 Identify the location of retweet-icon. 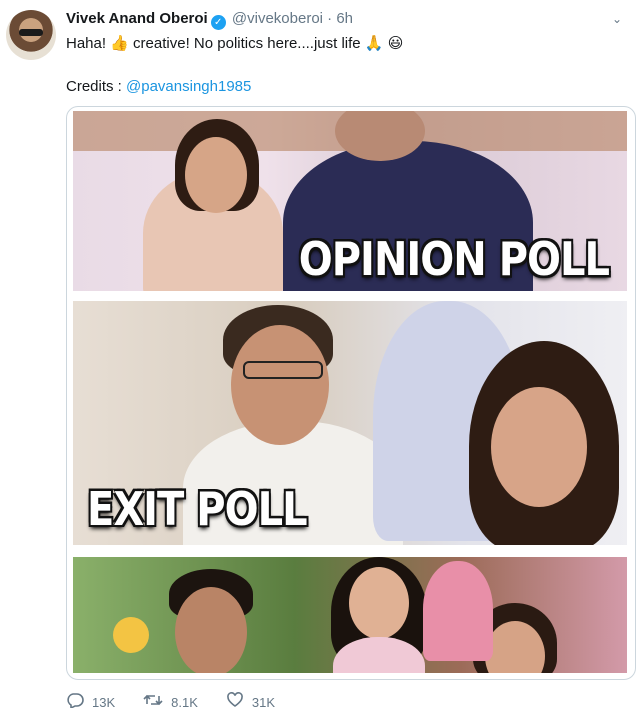
(153, 702).